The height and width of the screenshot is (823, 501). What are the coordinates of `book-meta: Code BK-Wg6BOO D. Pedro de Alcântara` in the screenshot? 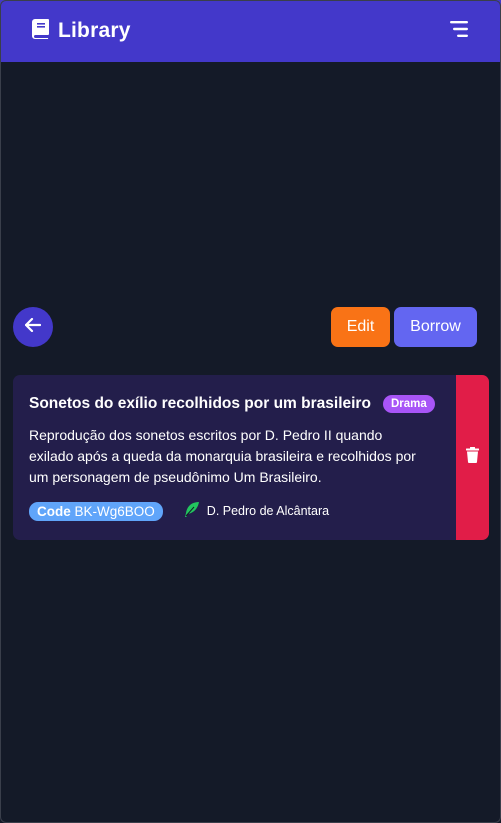 It's located at (234, 511).